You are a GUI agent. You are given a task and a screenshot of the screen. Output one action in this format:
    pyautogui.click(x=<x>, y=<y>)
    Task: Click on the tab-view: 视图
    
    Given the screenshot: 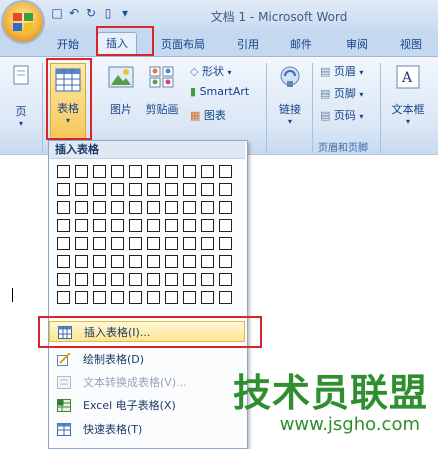 What is the action you would take?
    pyautogui.click(x=411, y=44)
    